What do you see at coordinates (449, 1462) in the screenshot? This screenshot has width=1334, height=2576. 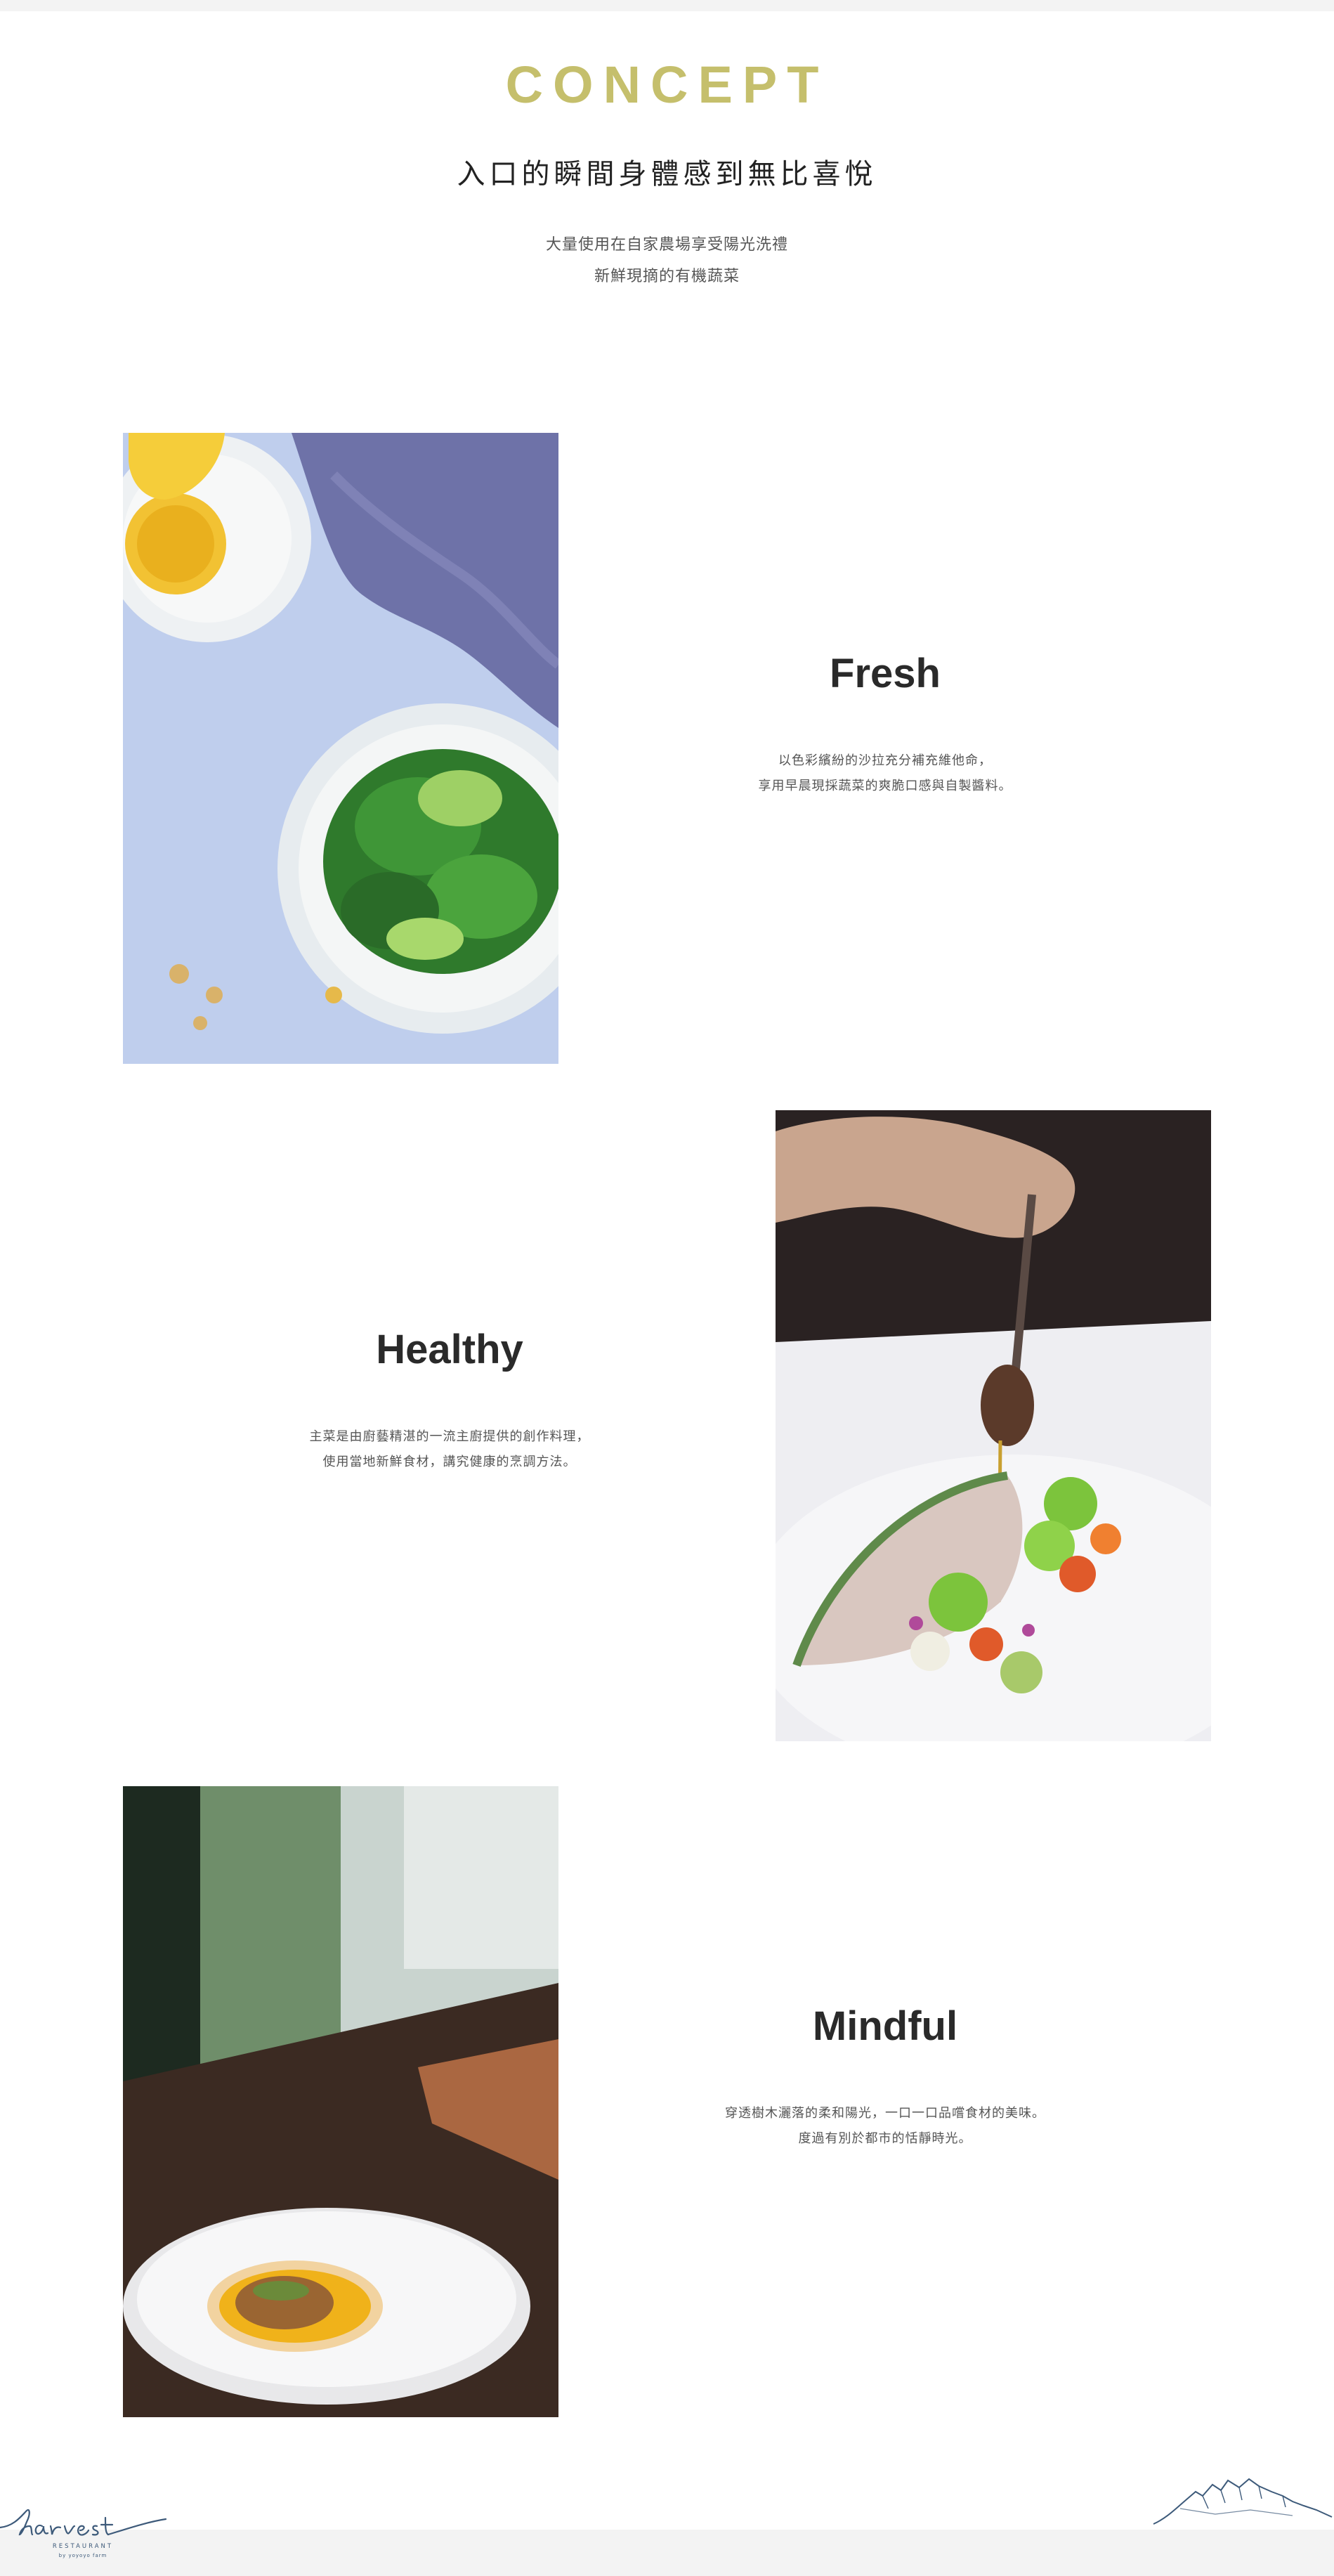 I see `feature-desc-healthy-2: 使用當地新鮮食材，講究健康的烹調方法。` at bounding box center [449, 1462].